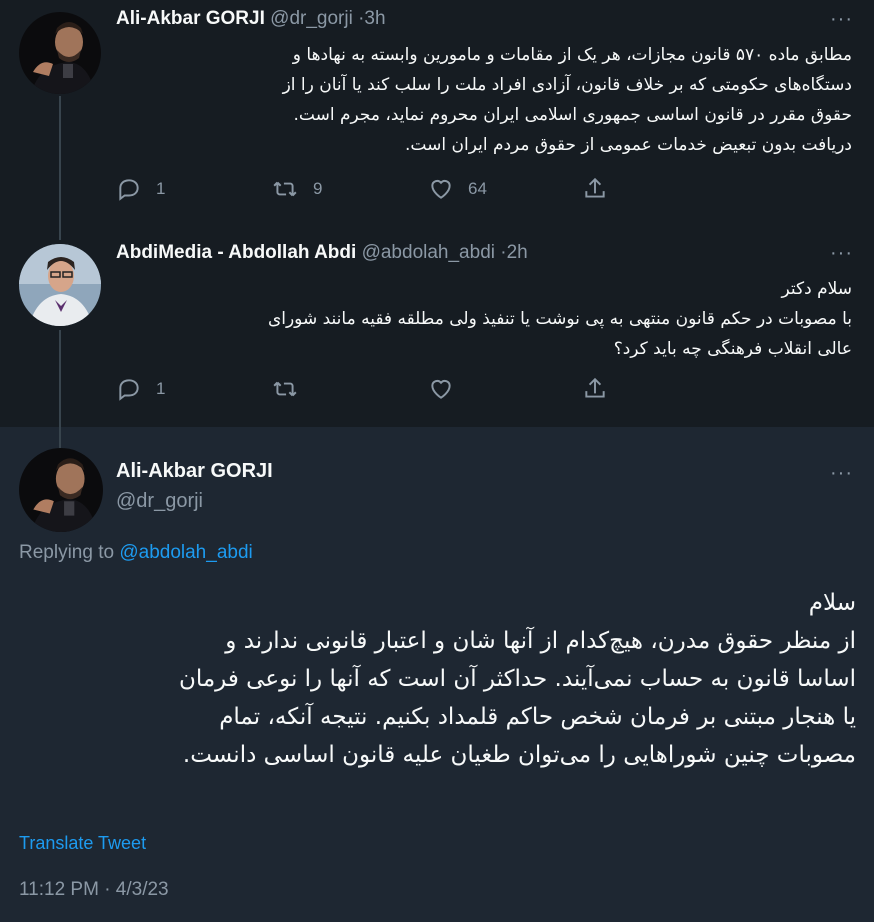 Image resolution: width=874 pixels, height=922 pixels. Describe the element at coordinates (517, 252) in the screenshot. I see `tweet-time: 2h` at that location.